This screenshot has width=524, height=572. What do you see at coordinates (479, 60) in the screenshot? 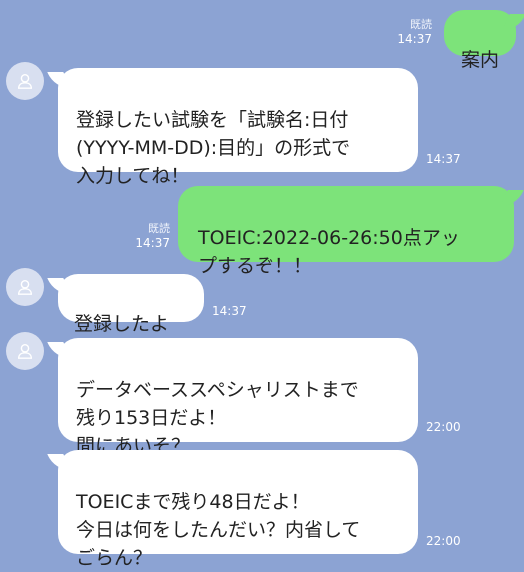
I see `message-text: 案内` at bounding box center [479, 60].